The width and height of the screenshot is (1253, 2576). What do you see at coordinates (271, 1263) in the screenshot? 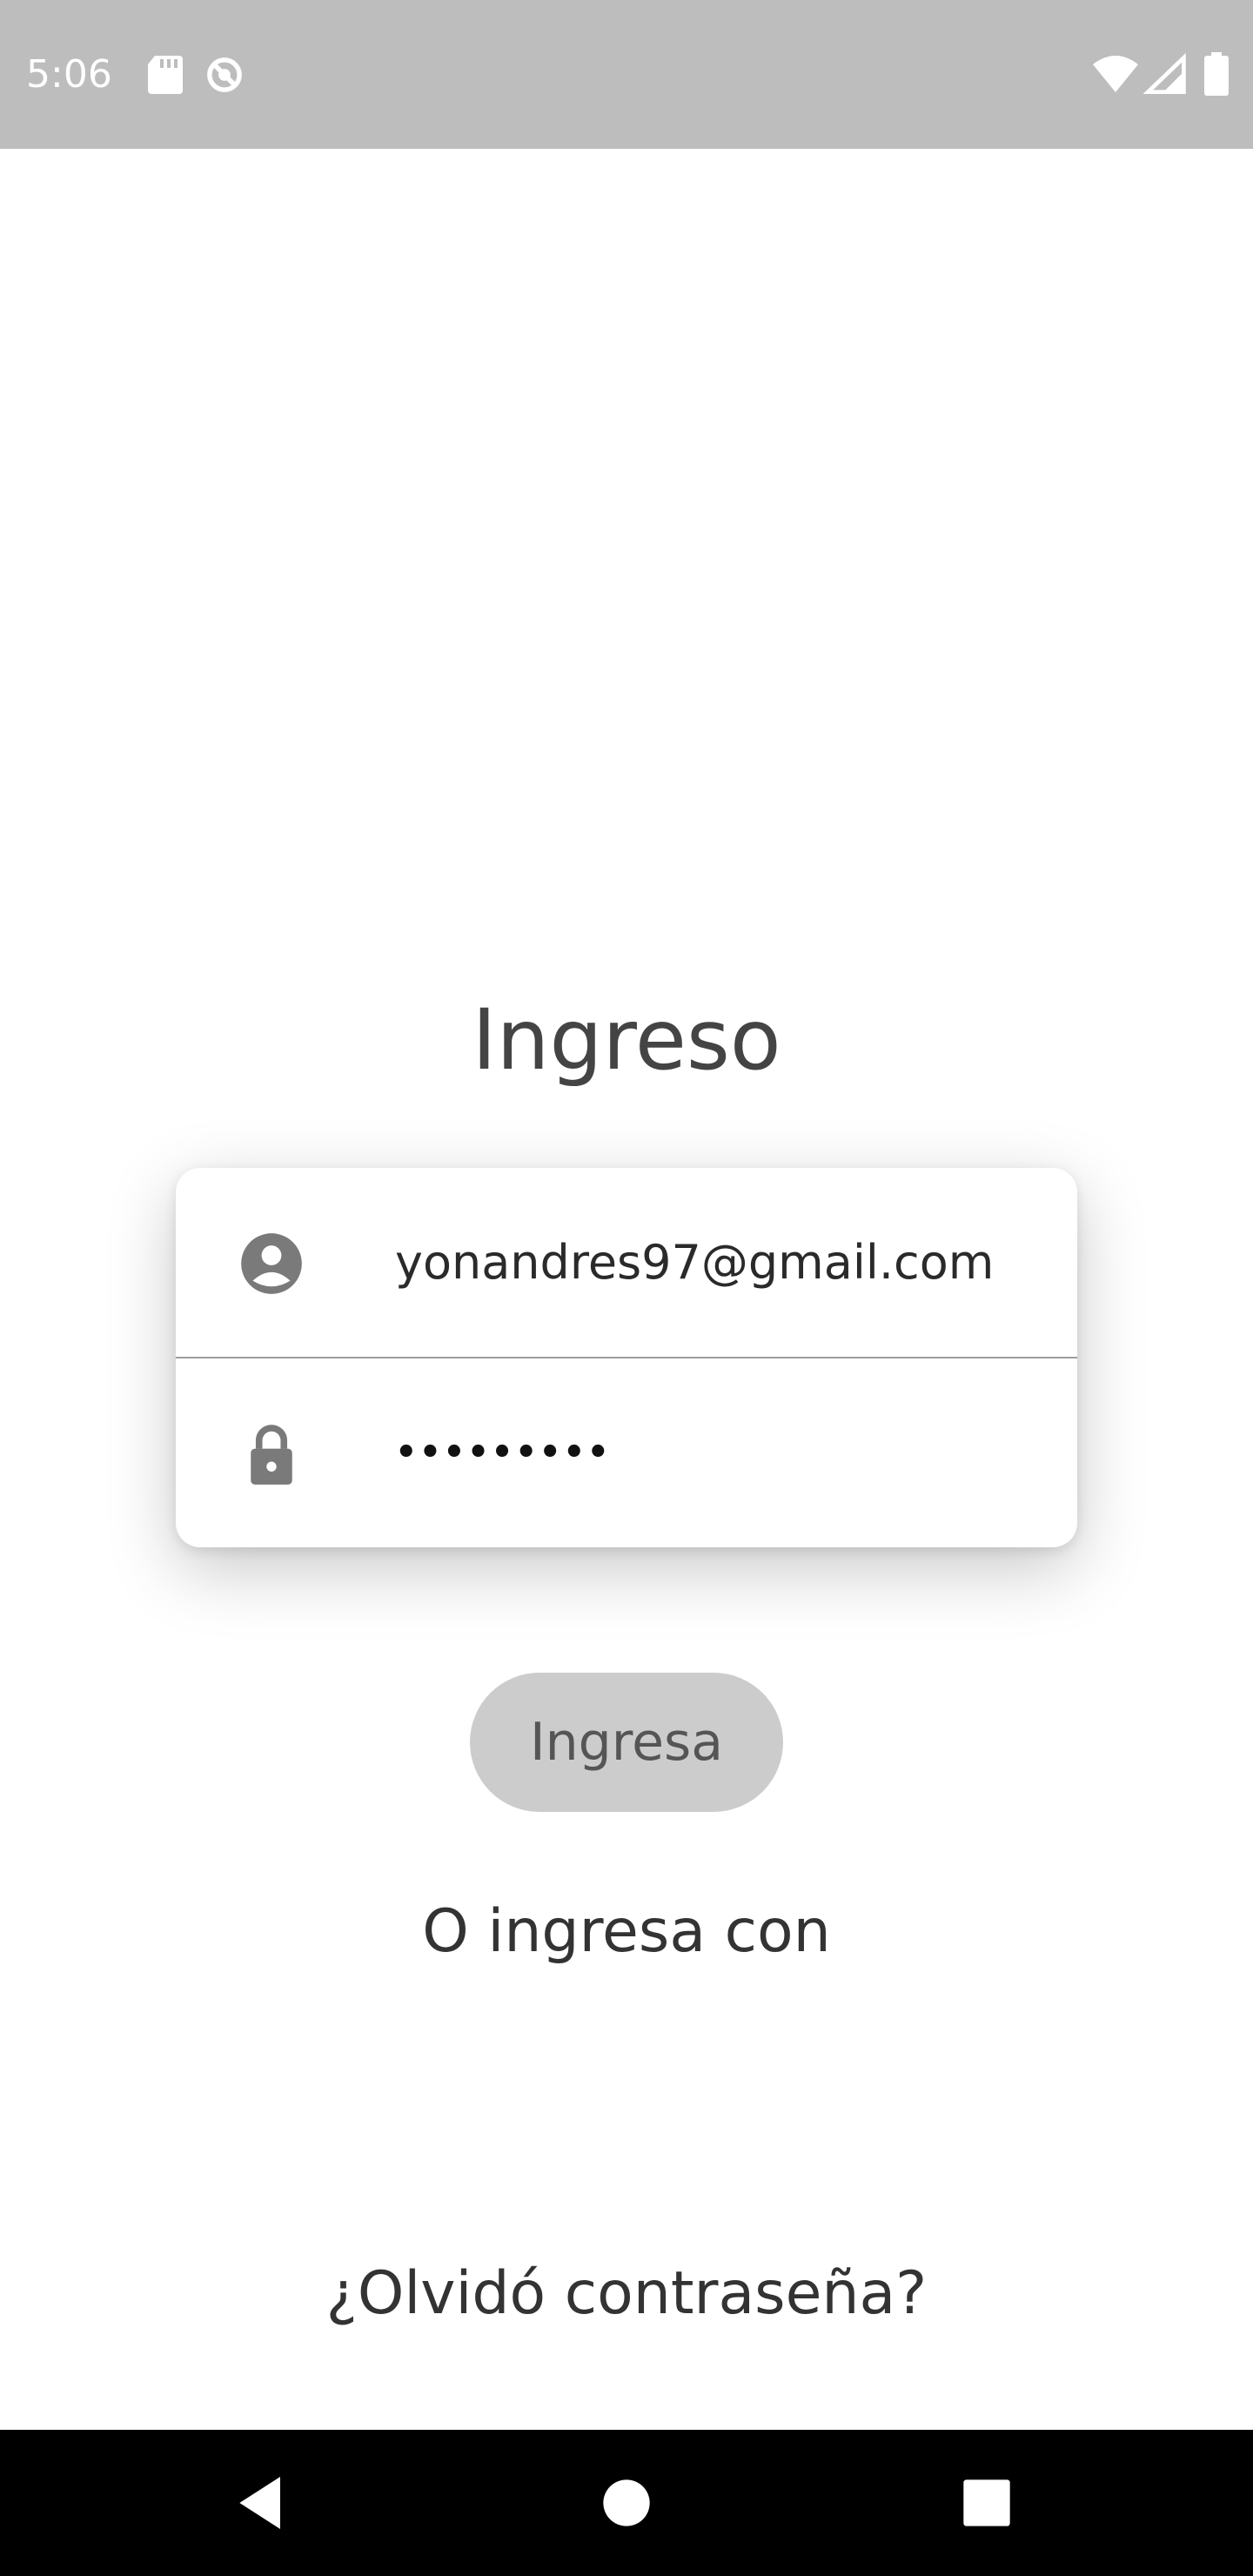
I see `account-circle-icon` at bounding box center [271, 1263].